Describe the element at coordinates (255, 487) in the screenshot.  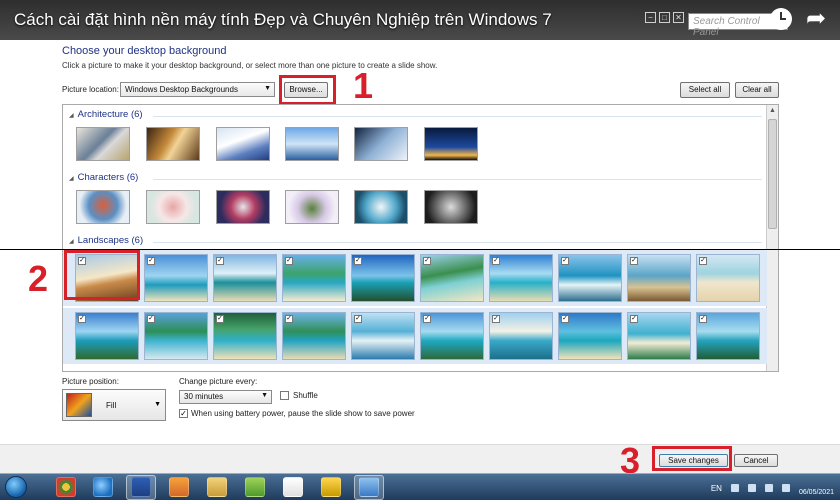
I see `app-icon` at that location.